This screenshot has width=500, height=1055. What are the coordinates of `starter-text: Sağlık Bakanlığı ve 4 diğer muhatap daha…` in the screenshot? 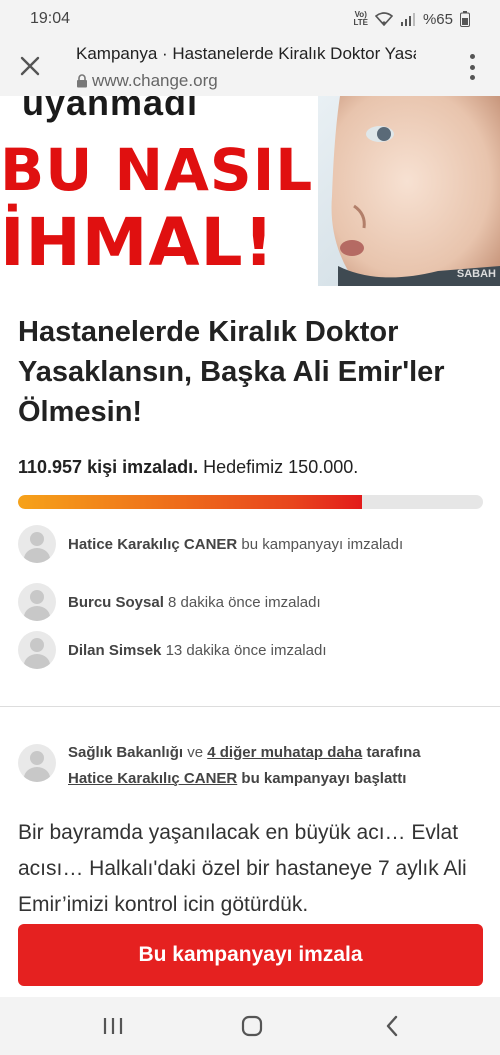 It's located at (244, 765).